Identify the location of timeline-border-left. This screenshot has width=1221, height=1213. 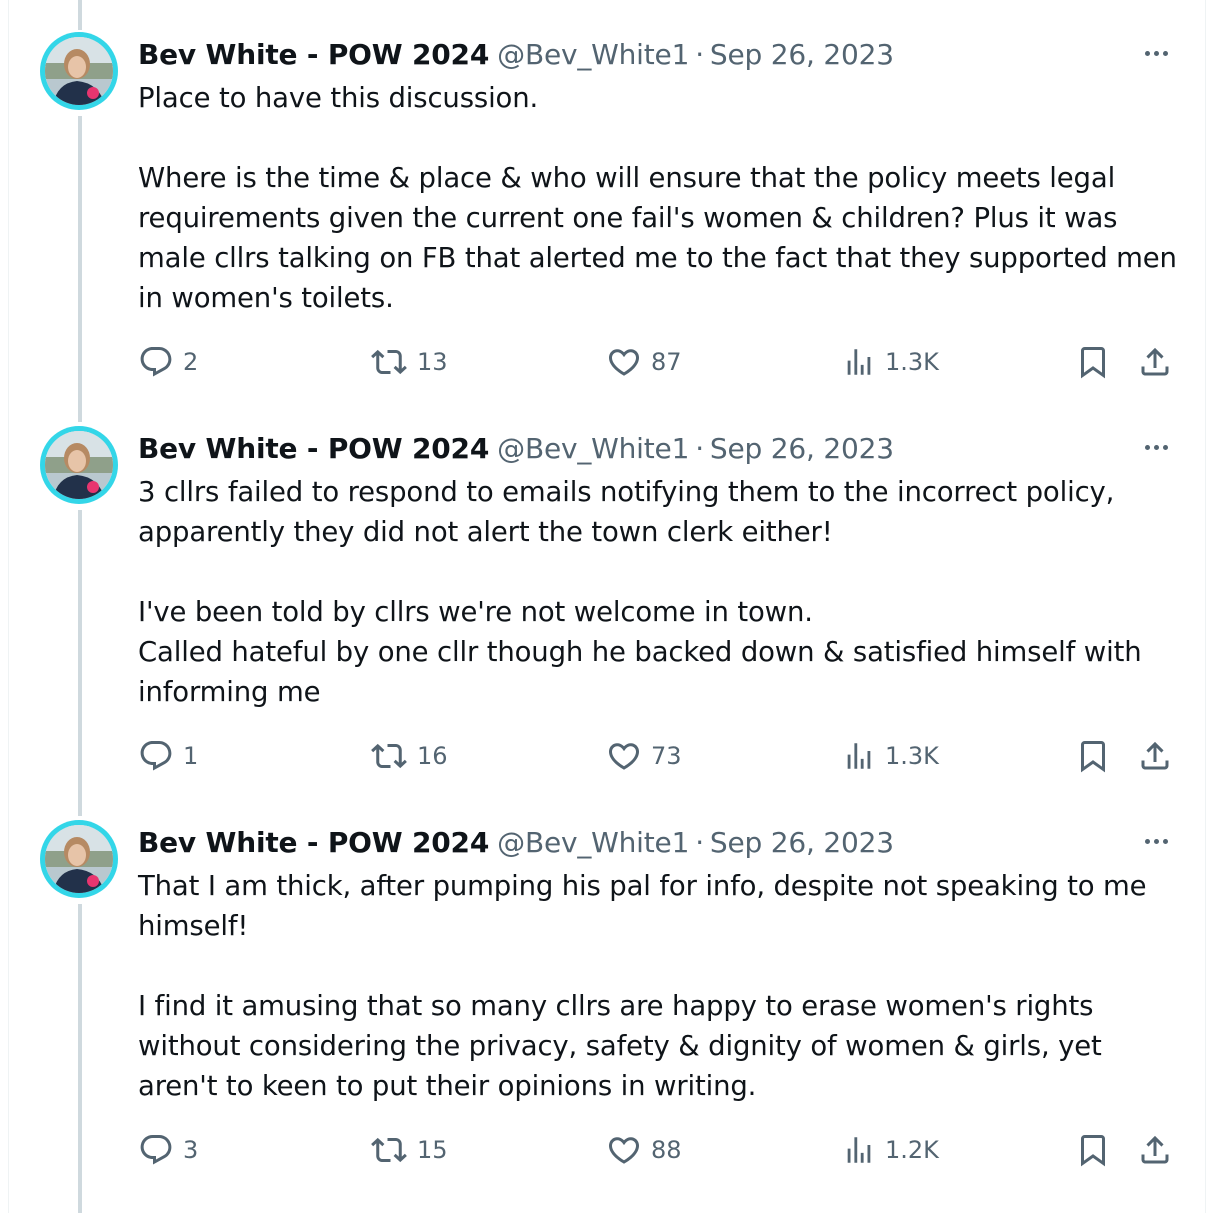
(8, 606).